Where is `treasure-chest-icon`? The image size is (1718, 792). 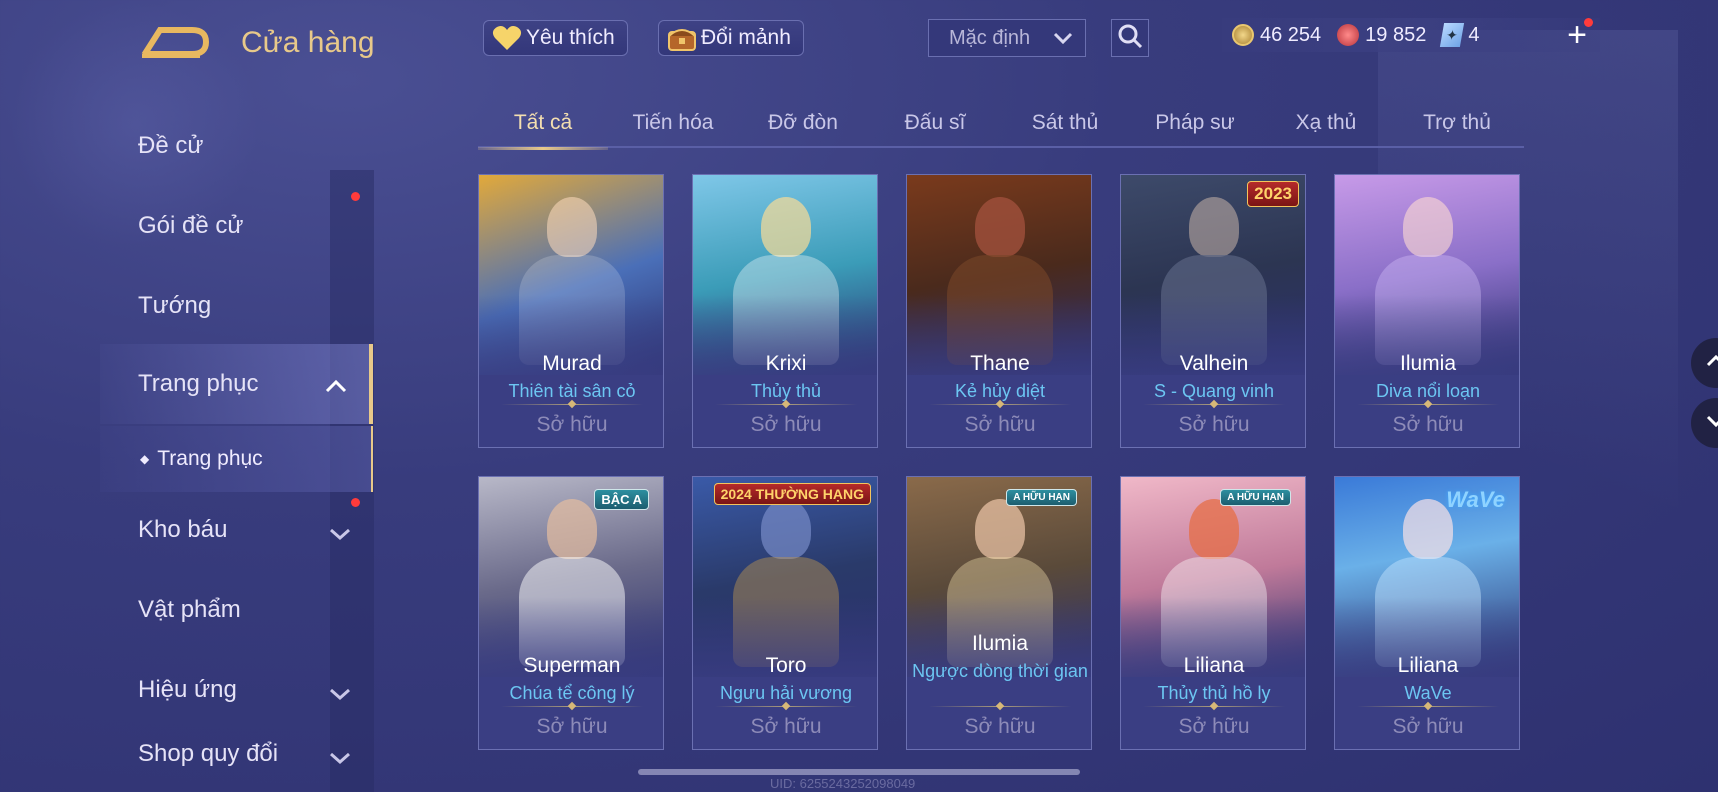
treasure-chest-icon is located at coordinates (682, 38).